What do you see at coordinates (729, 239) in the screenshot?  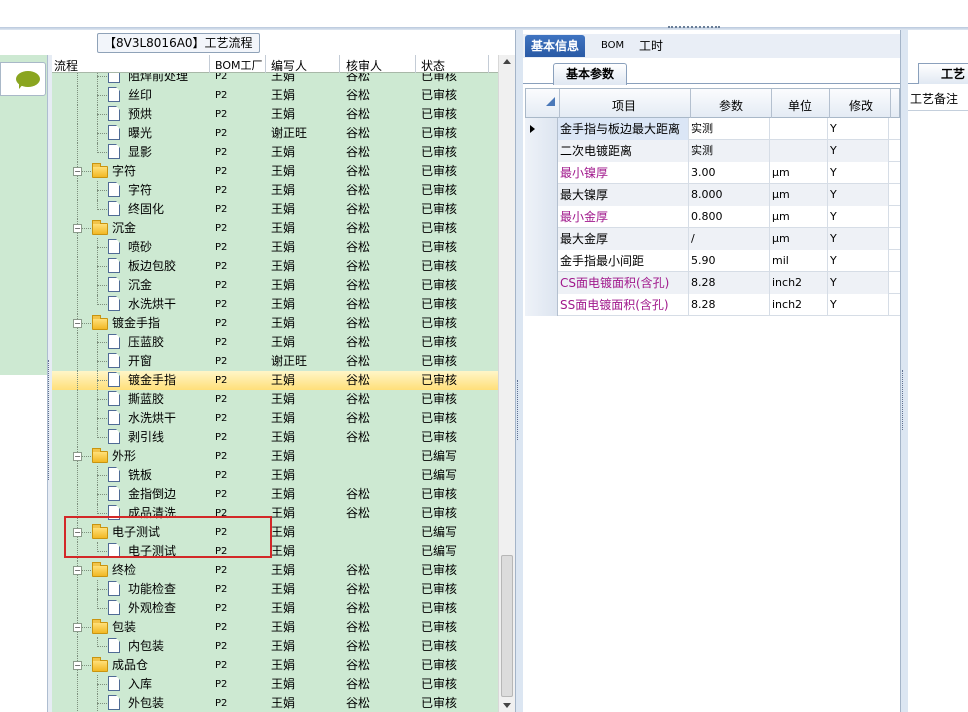 I see `param-value-cell: /` at bounding box center [729, 239].